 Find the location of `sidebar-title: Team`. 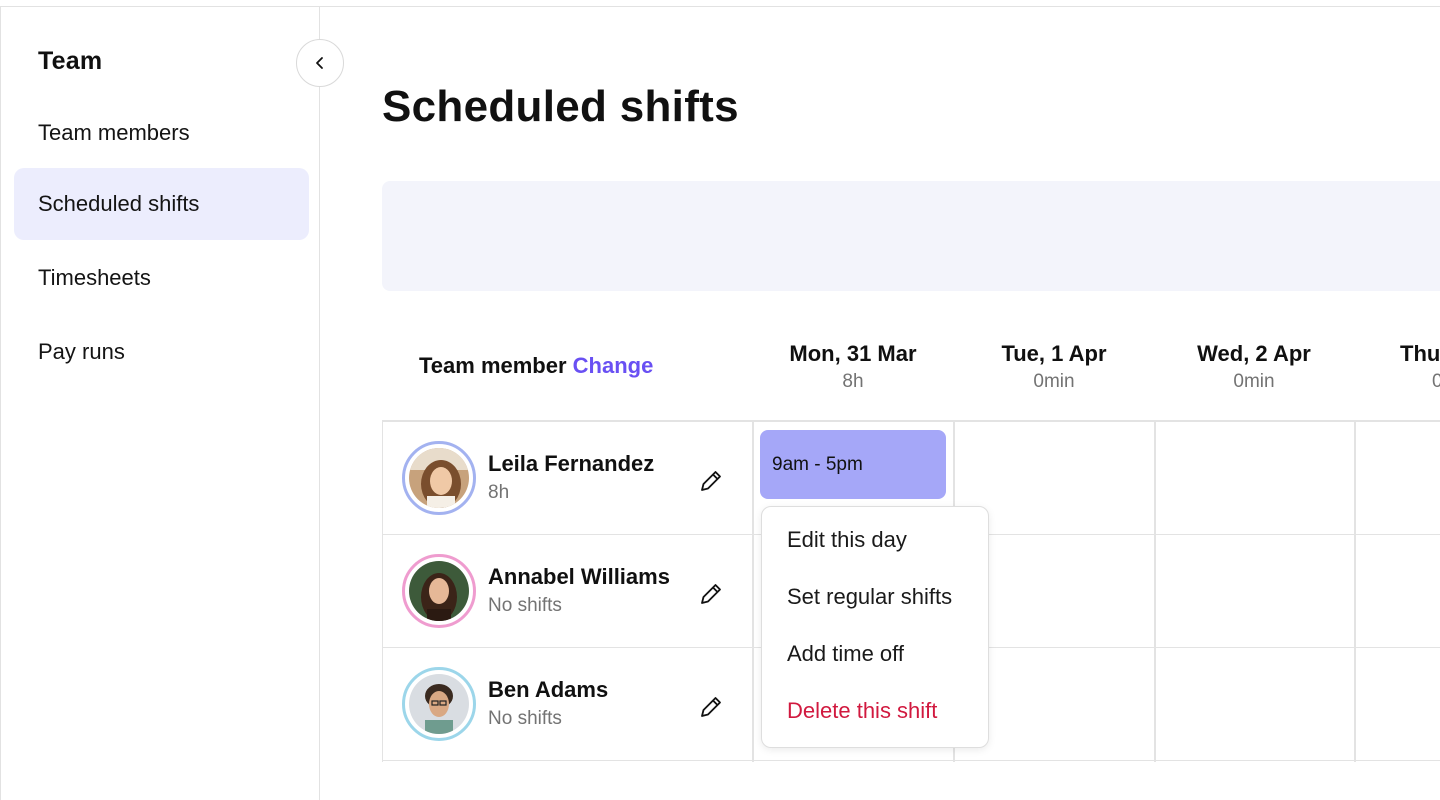

sidebar-title: Team is located at coordinates (70, 61).